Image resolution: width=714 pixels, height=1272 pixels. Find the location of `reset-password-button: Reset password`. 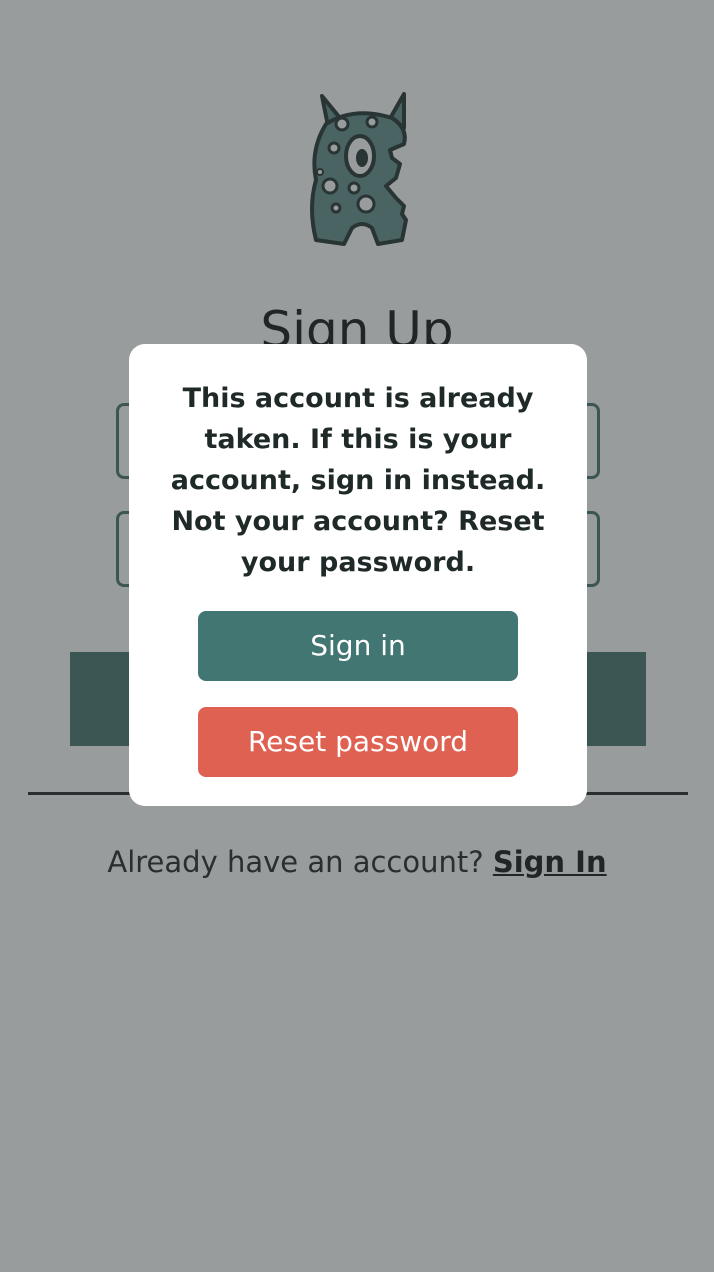

reset-password-button: Reset password is located at coordinates (358, 742).